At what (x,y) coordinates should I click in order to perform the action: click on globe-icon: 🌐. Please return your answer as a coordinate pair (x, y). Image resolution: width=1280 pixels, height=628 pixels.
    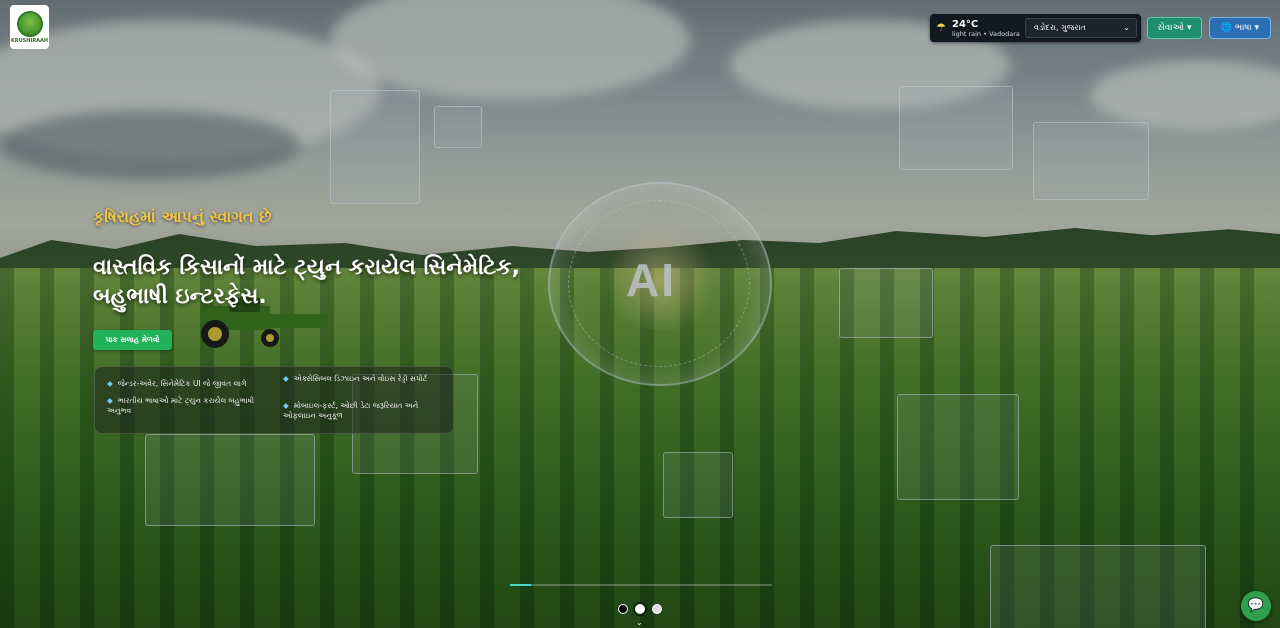
    Looking at the image, I should click on (1226, 28).